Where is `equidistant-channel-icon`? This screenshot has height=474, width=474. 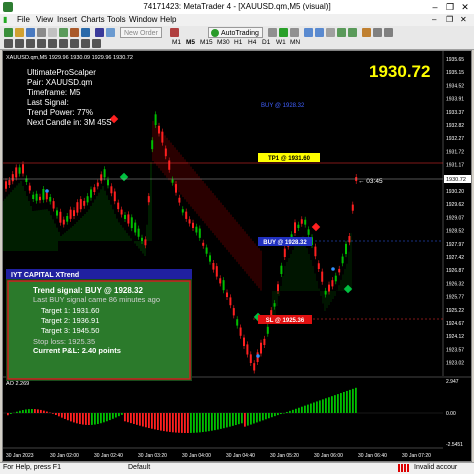
equidistant-channel-icon is located at coordinates (63, 43).